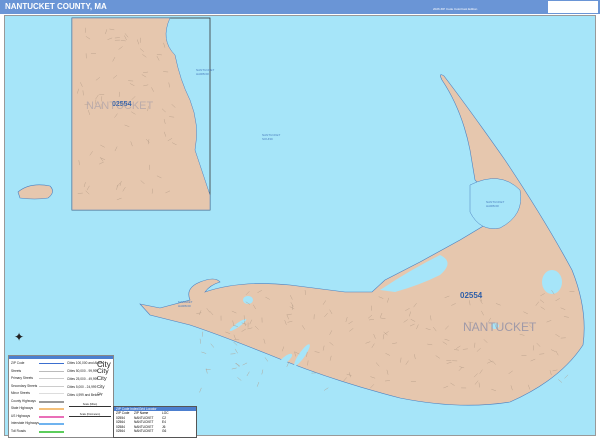 The height and width of the screenshot is (438, 600). I want to click on city-label: NANTUCKET, so click(499, 327).